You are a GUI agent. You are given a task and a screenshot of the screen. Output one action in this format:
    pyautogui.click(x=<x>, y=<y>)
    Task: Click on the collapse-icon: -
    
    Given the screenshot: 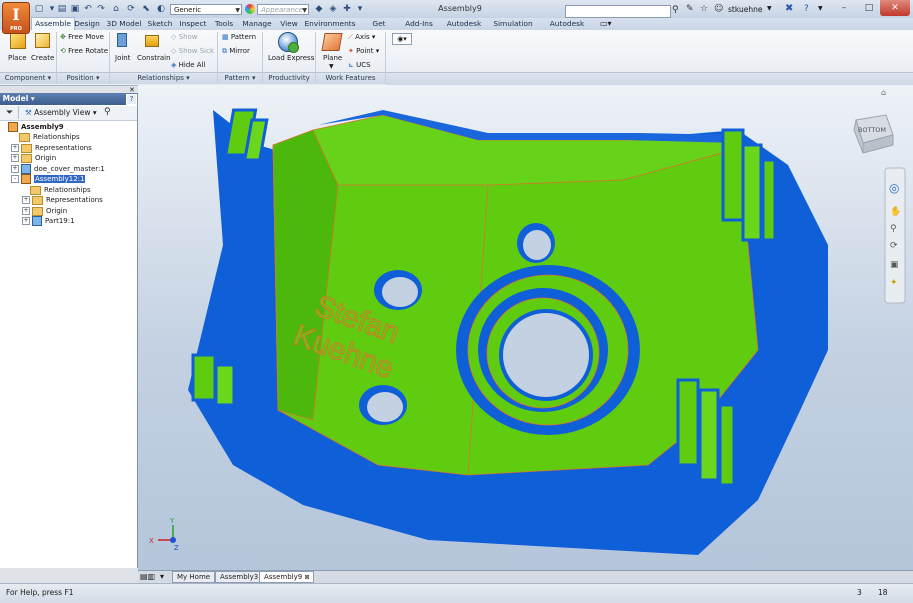 What is the action you would take?
    pyautogui.click(x=15, y=179)
    